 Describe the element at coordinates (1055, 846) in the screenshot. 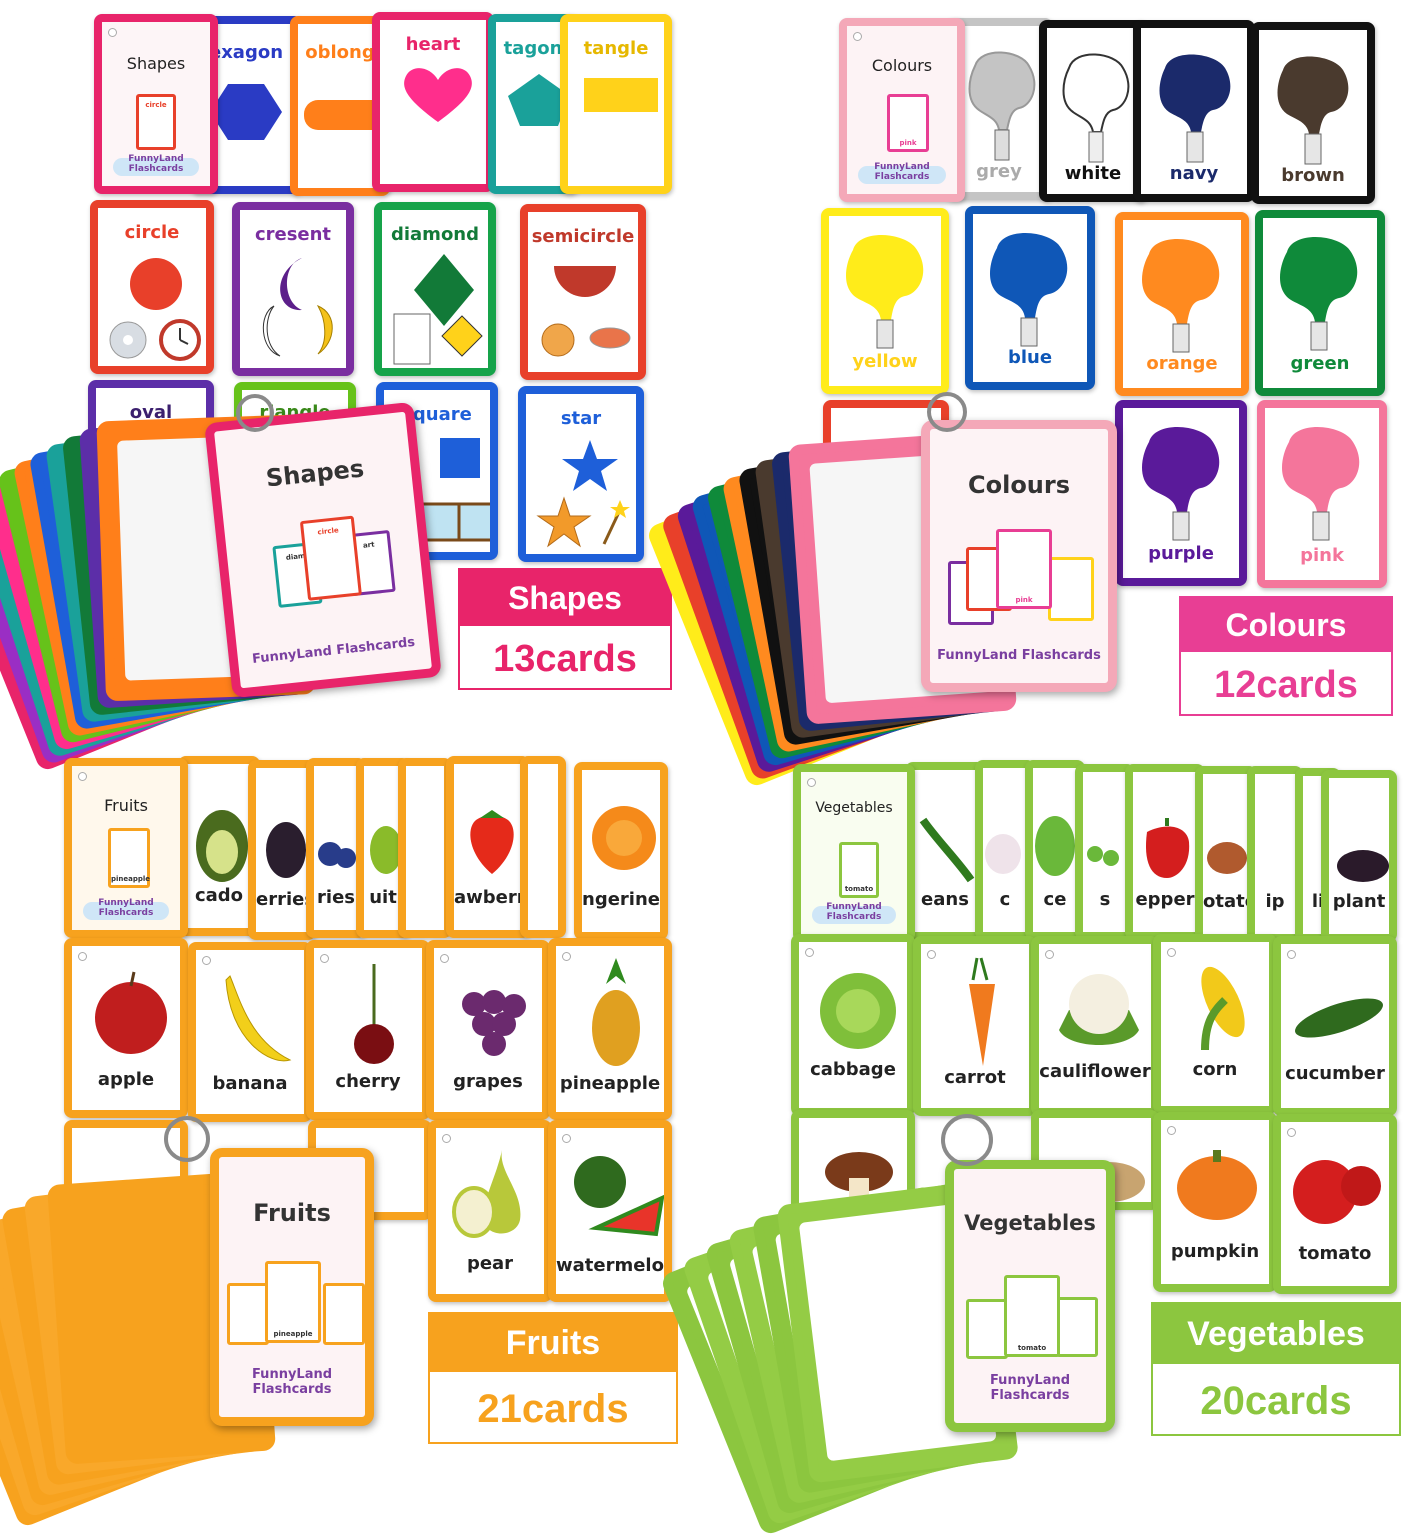

I see `lettuce-icon` at that location.